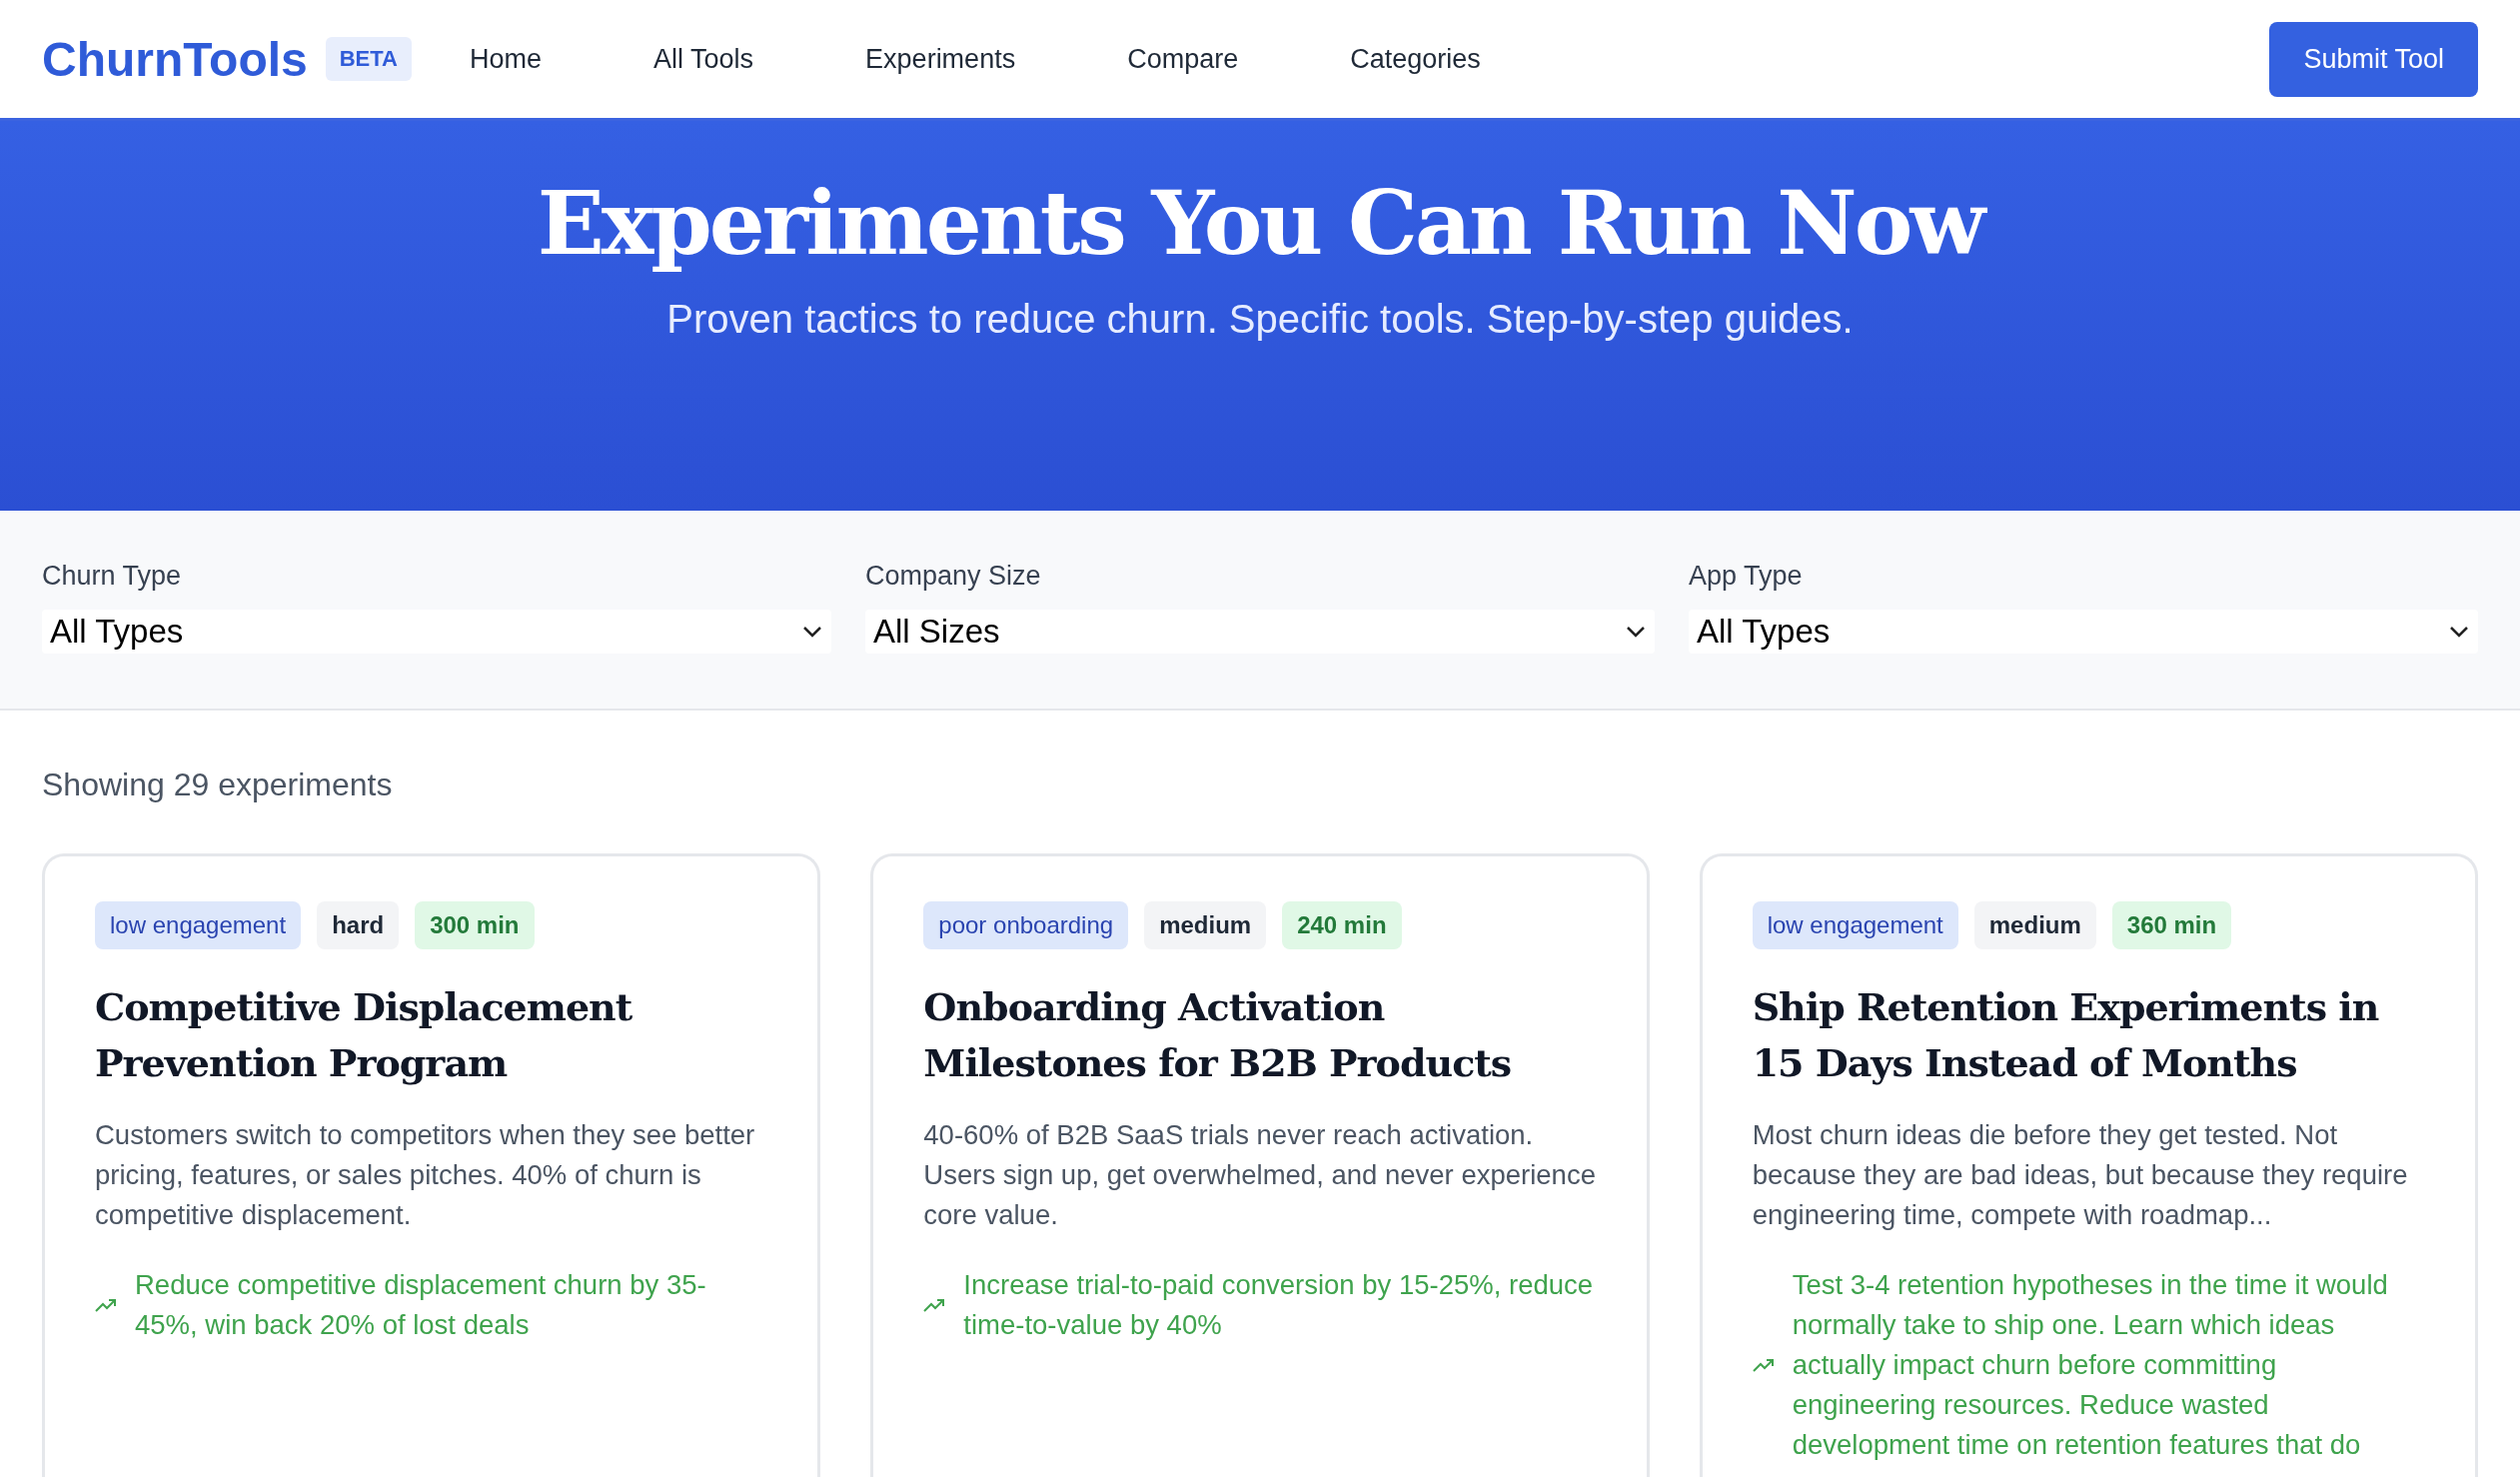 The height and width of the screenshot is (1477, 2520). I want to click on tag: 360 min, so click(2171, 925).